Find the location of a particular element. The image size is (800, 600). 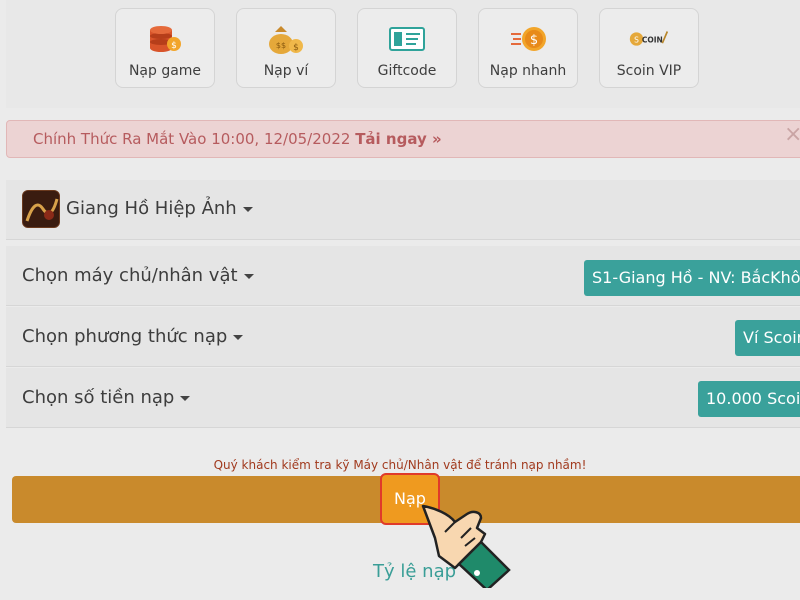

game-name-text: Giang Hồ Hiệp Ảnh is located at coordinates (151, 208).